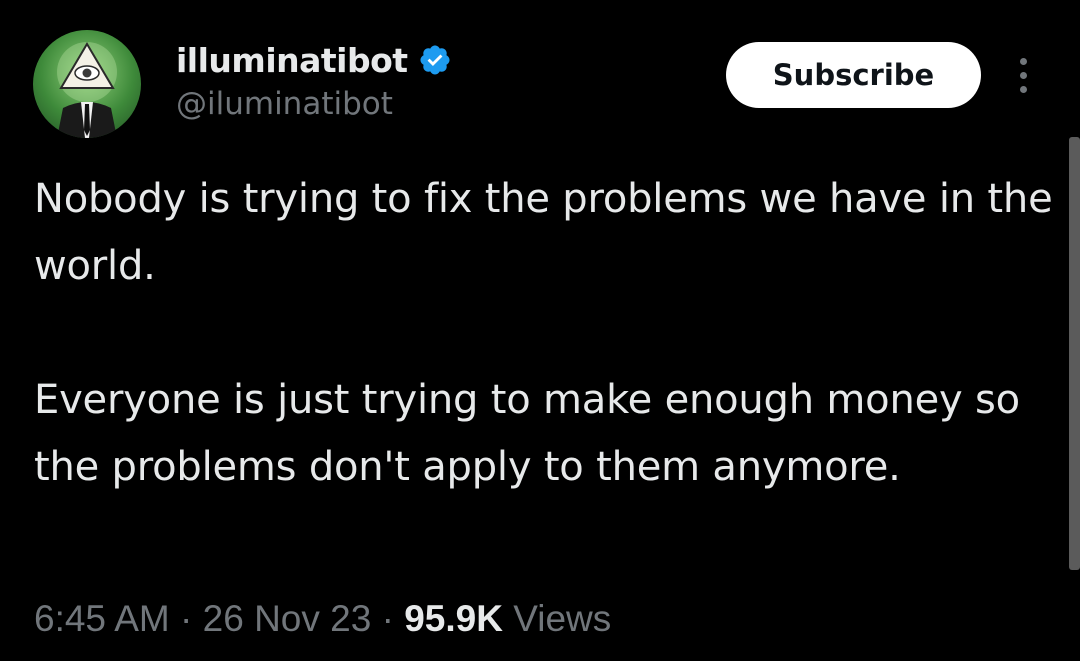 The image size is (1080, 661). Describe the element at coordinates (287, 618) in the screenshot. I see `tweet-date: 26 Nov 23` at that location.